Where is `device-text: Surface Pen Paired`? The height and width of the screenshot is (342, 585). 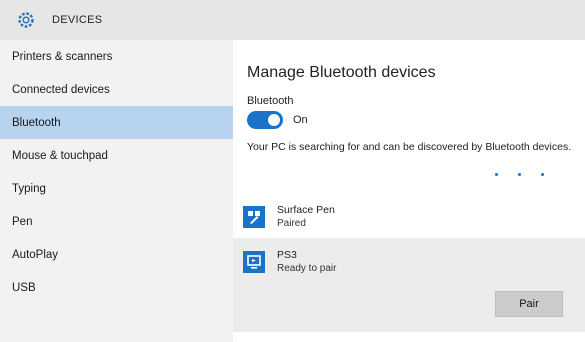
device-text: Surface Pen Paired is located at coordinates (306, 217).